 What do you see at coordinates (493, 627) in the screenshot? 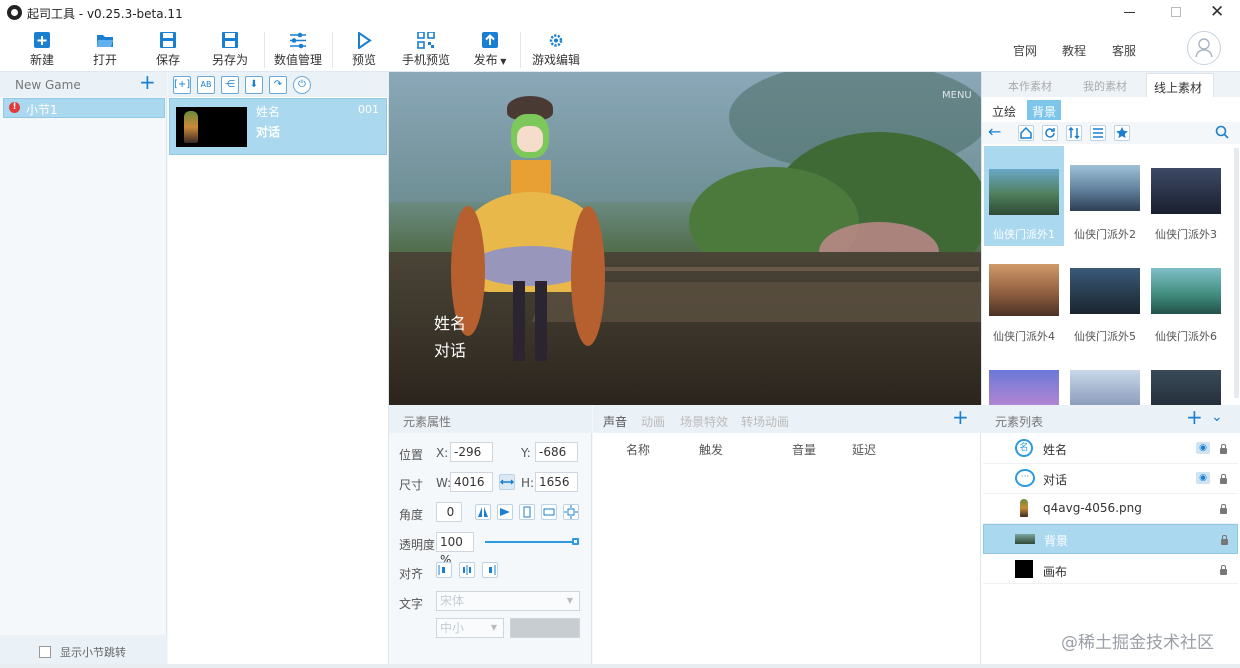
I see `chevron-down-icon: ▼` at bounding box center [493, 627].